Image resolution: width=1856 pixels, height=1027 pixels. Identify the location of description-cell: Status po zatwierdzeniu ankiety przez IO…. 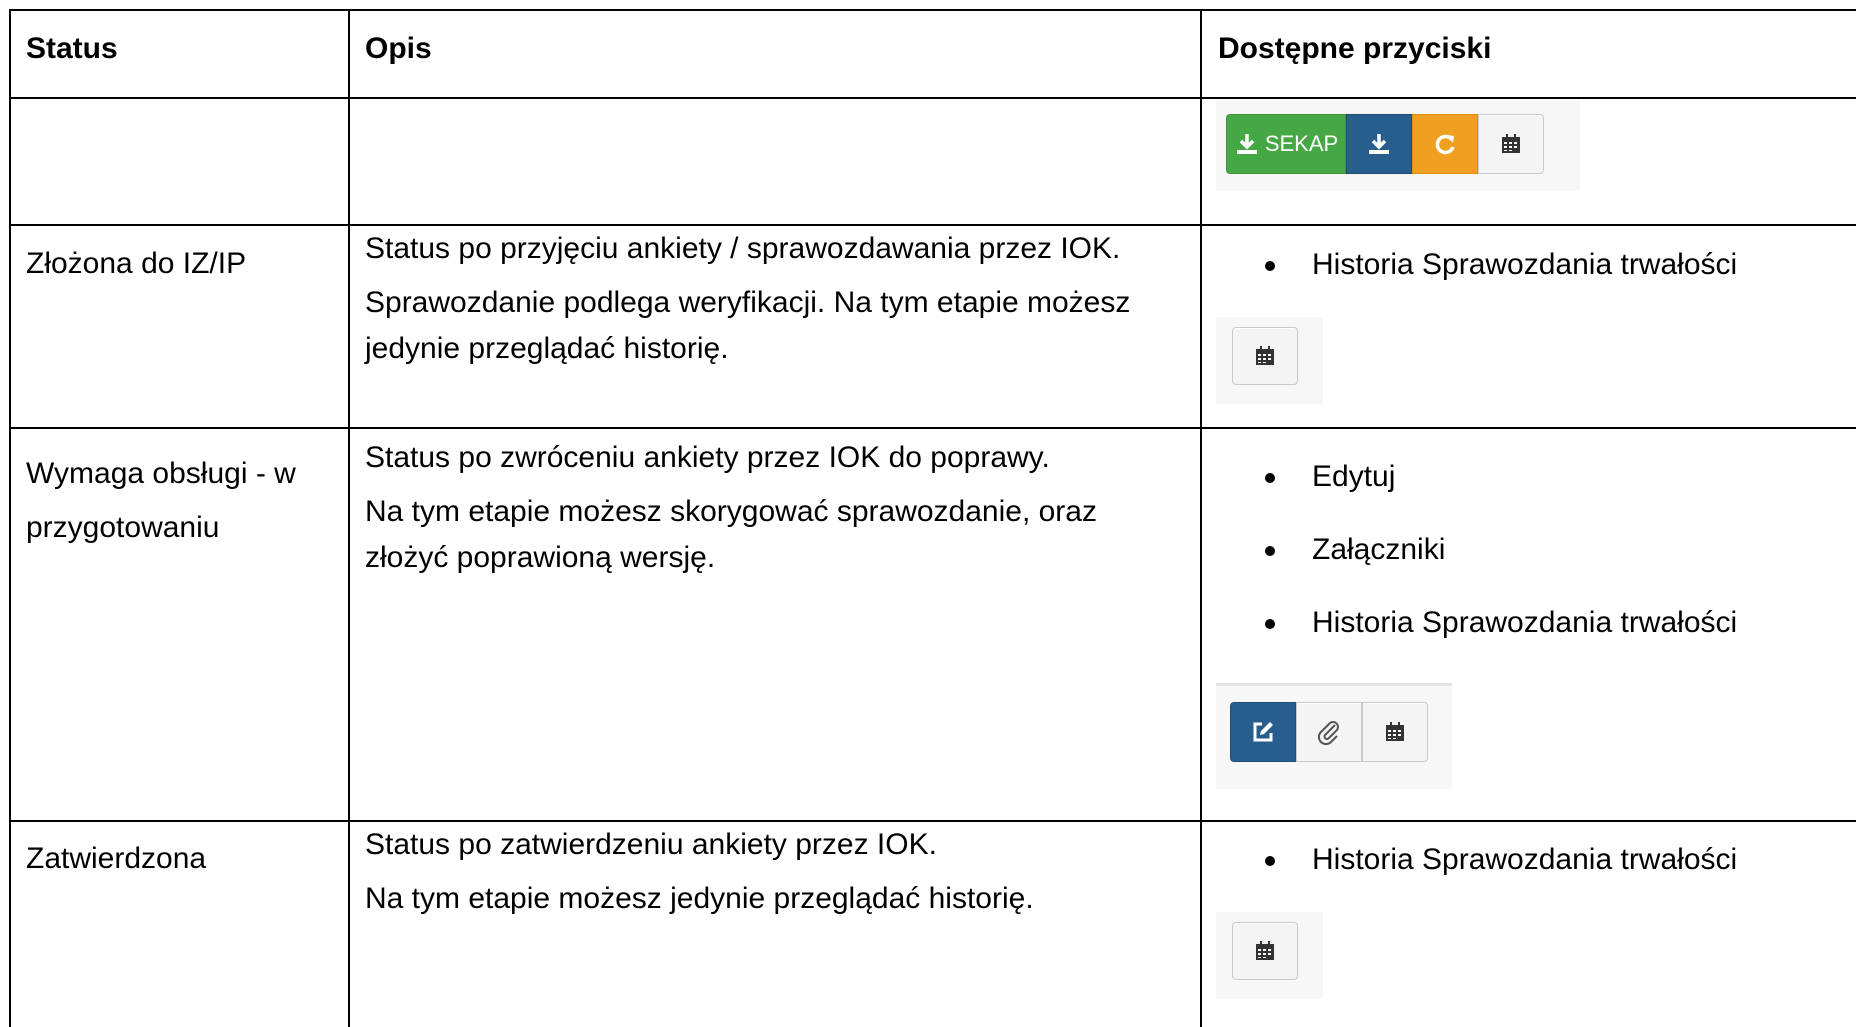
(699, 872).